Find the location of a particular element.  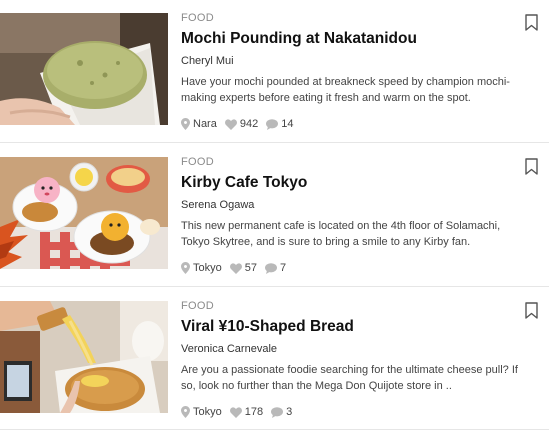

comments-count: 7 is located at coordinates (283, 268).